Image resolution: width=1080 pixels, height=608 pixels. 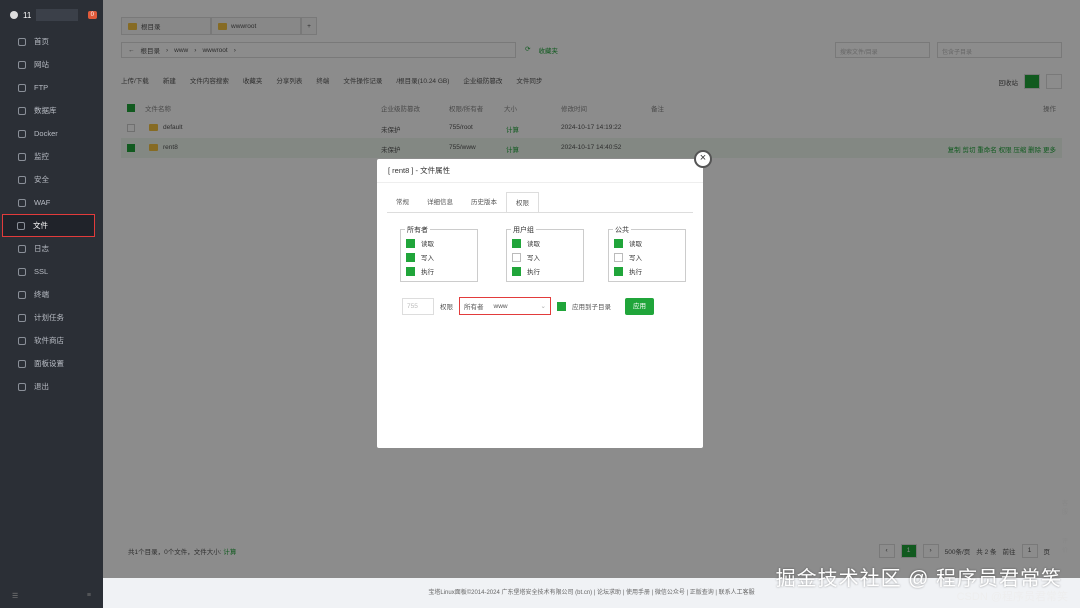 What do you see at coordinates (57, 15) in the screenshot?
I see `host-mask` at bounding box center [57, 15].